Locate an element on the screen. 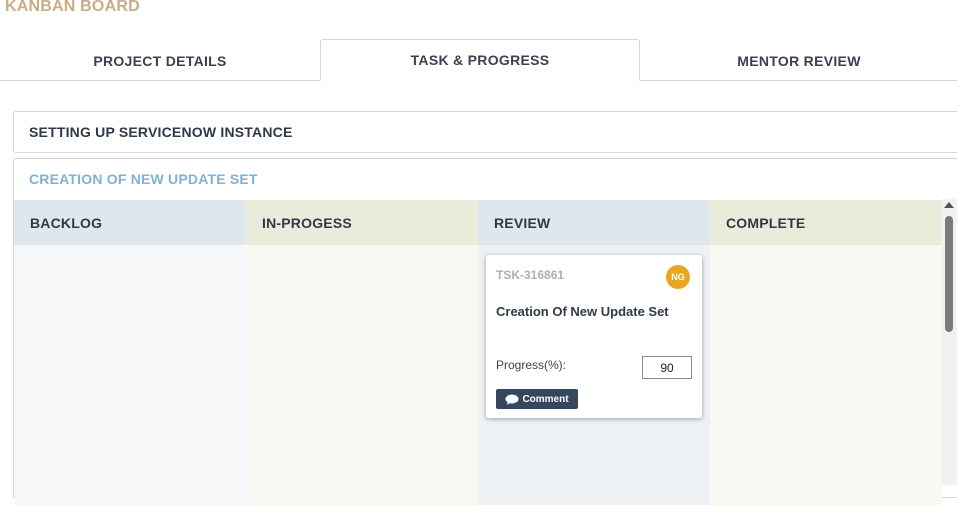 Image resolution: width=957 pixels, height=505 pixels. scroll-thumb is located at coordinates (949, 274).